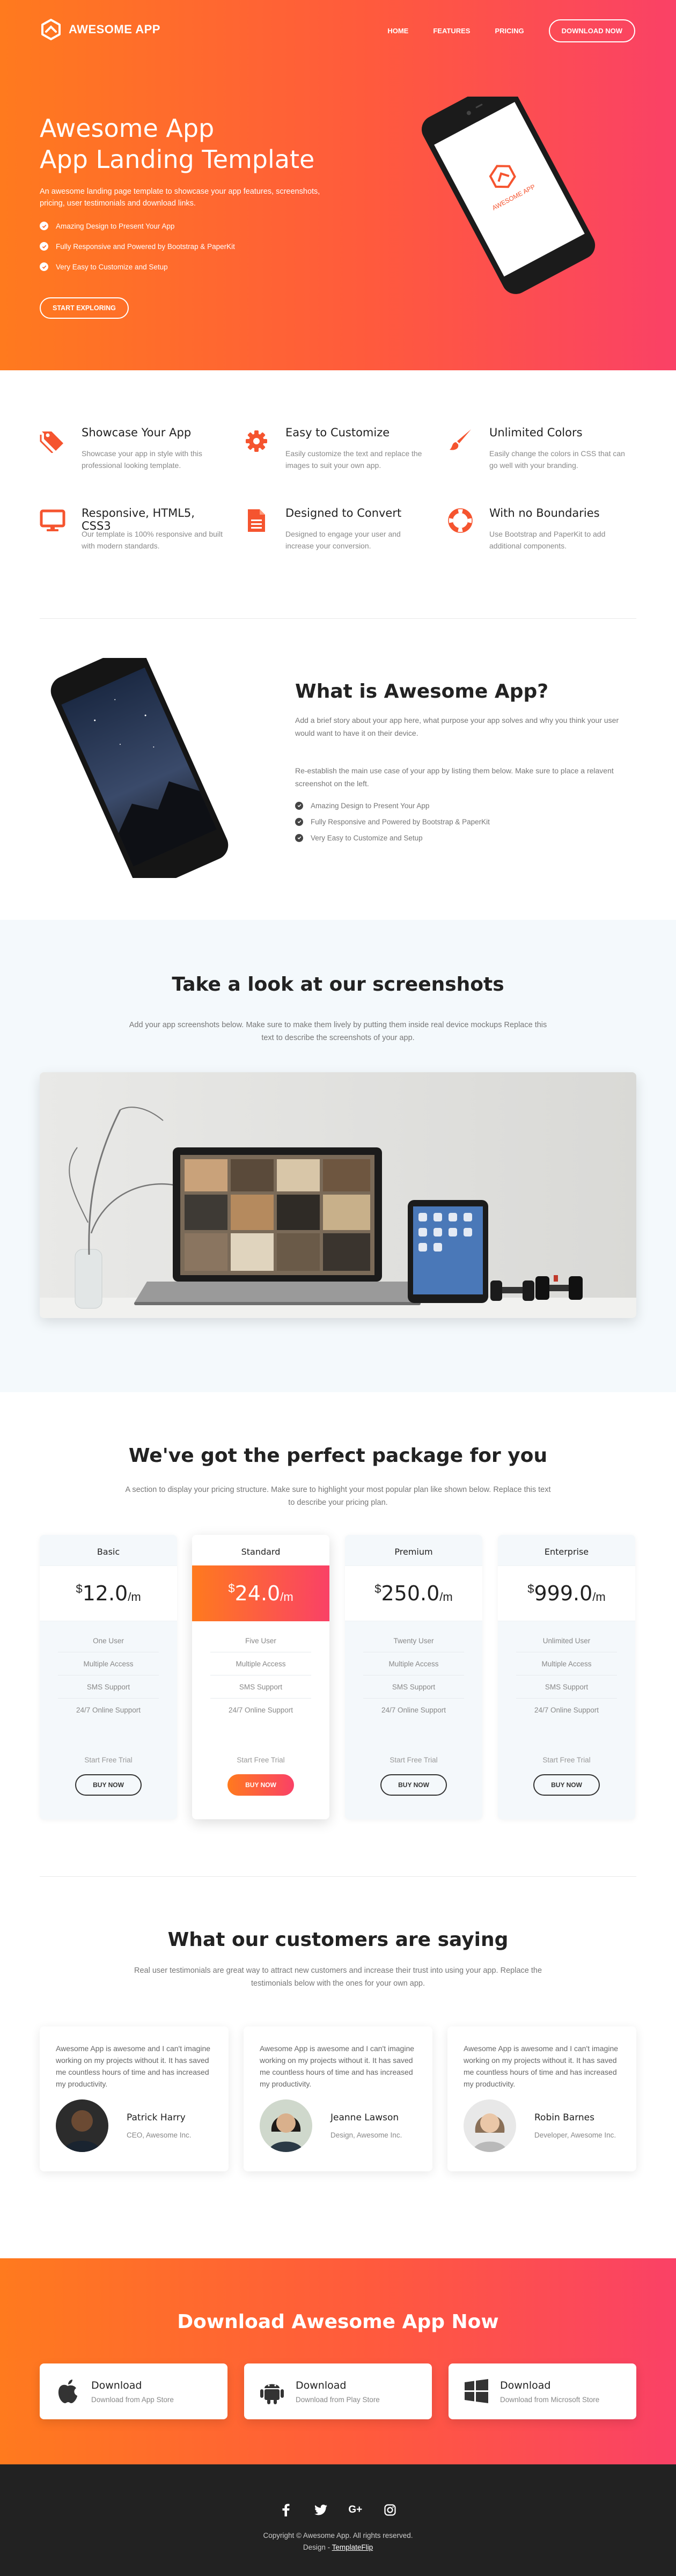  I want to click on brand-logo: AWESOME APP, so click(100, 29).